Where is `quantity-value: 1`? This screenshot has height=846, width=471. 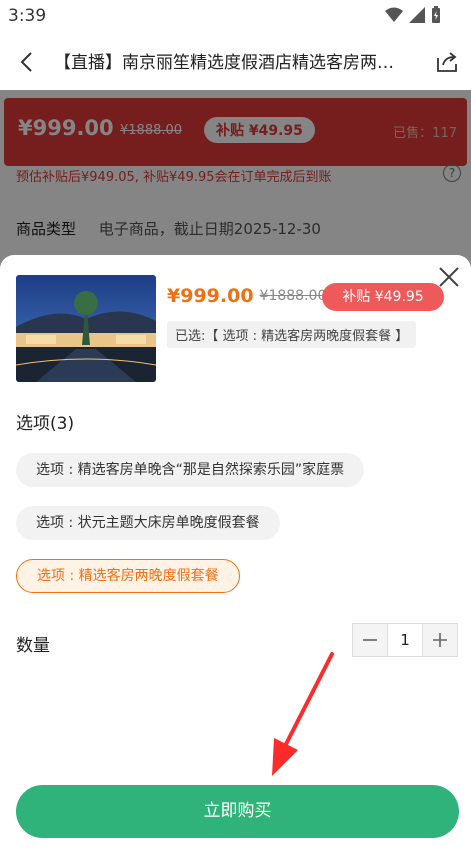
quantity-value: 1 is located at coordinates (405, 640).